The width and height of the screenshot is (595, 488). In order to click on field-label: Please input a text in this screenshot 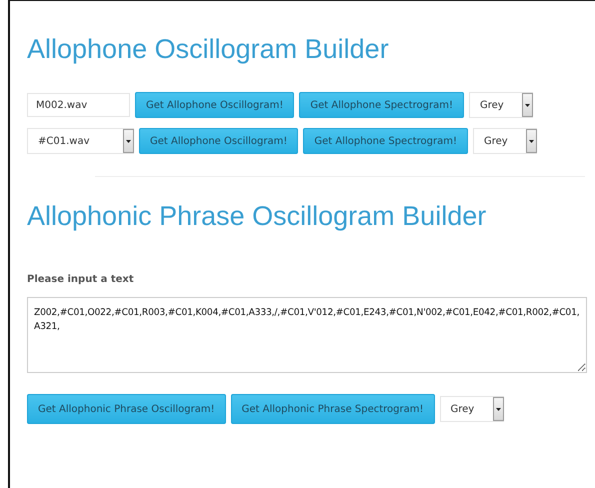, I will do `click(81, 279)`.